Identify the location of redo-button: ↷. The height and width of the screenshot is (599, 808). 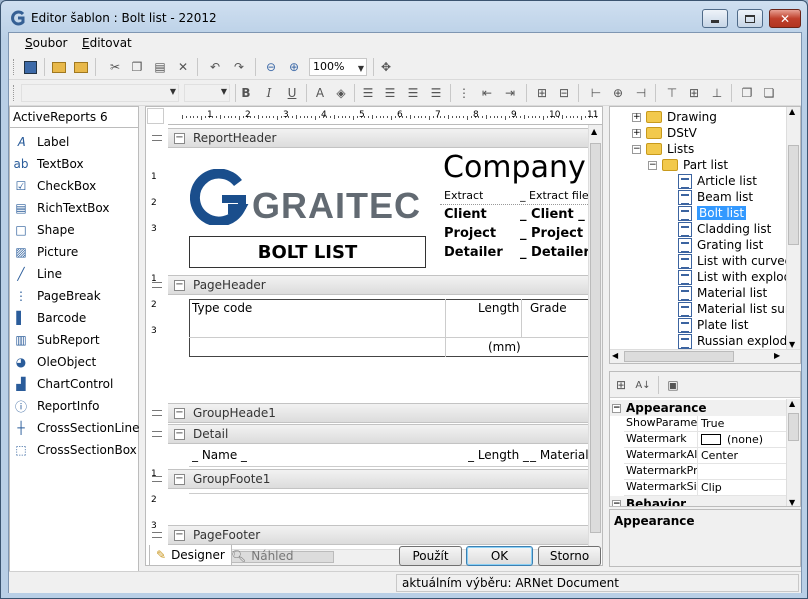
(239, 67).